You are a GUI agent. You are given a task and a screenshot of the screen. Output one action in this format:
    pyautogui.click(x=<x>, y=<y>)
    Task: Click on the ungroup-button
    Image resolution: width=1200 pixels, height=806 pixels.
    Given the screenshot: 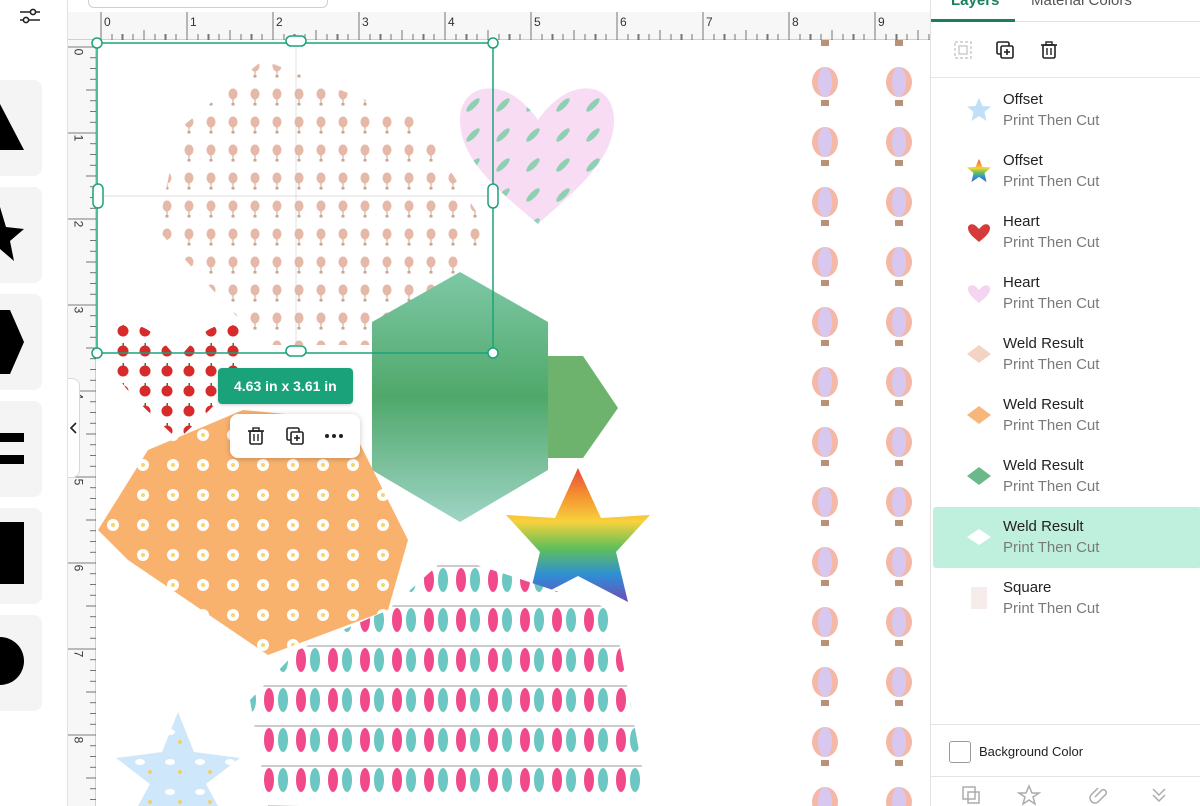 What is the action you would take?
    pyautogui.click(x=963, y=50)
    